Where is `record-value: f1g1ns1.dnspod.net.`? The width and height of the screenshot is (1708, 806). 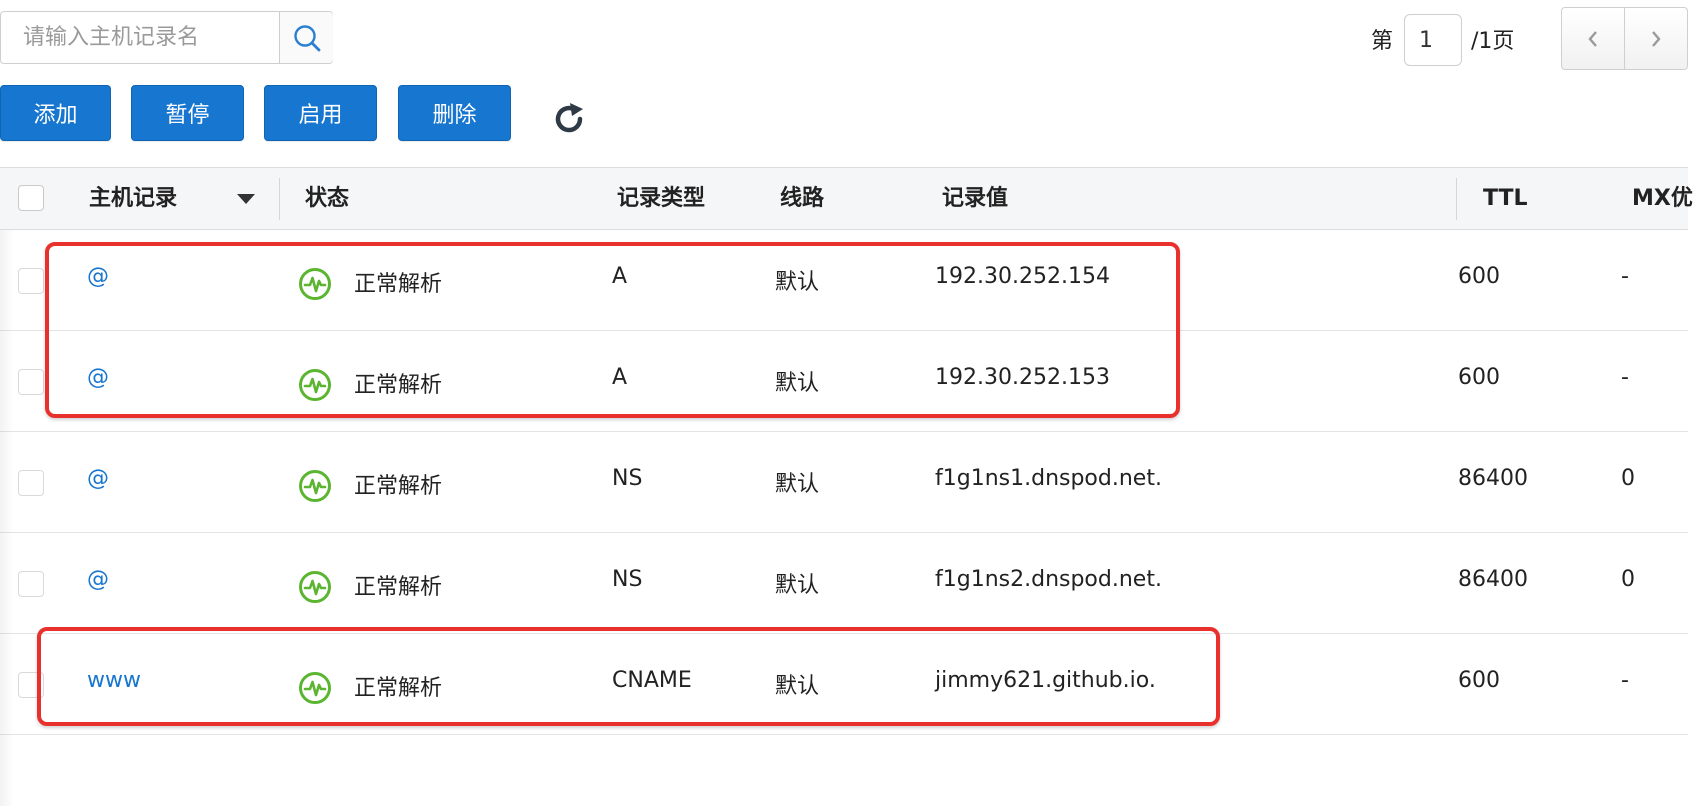
record-value: f1g1ns1.dnspod.net. is located at coordinates (1048, 478).